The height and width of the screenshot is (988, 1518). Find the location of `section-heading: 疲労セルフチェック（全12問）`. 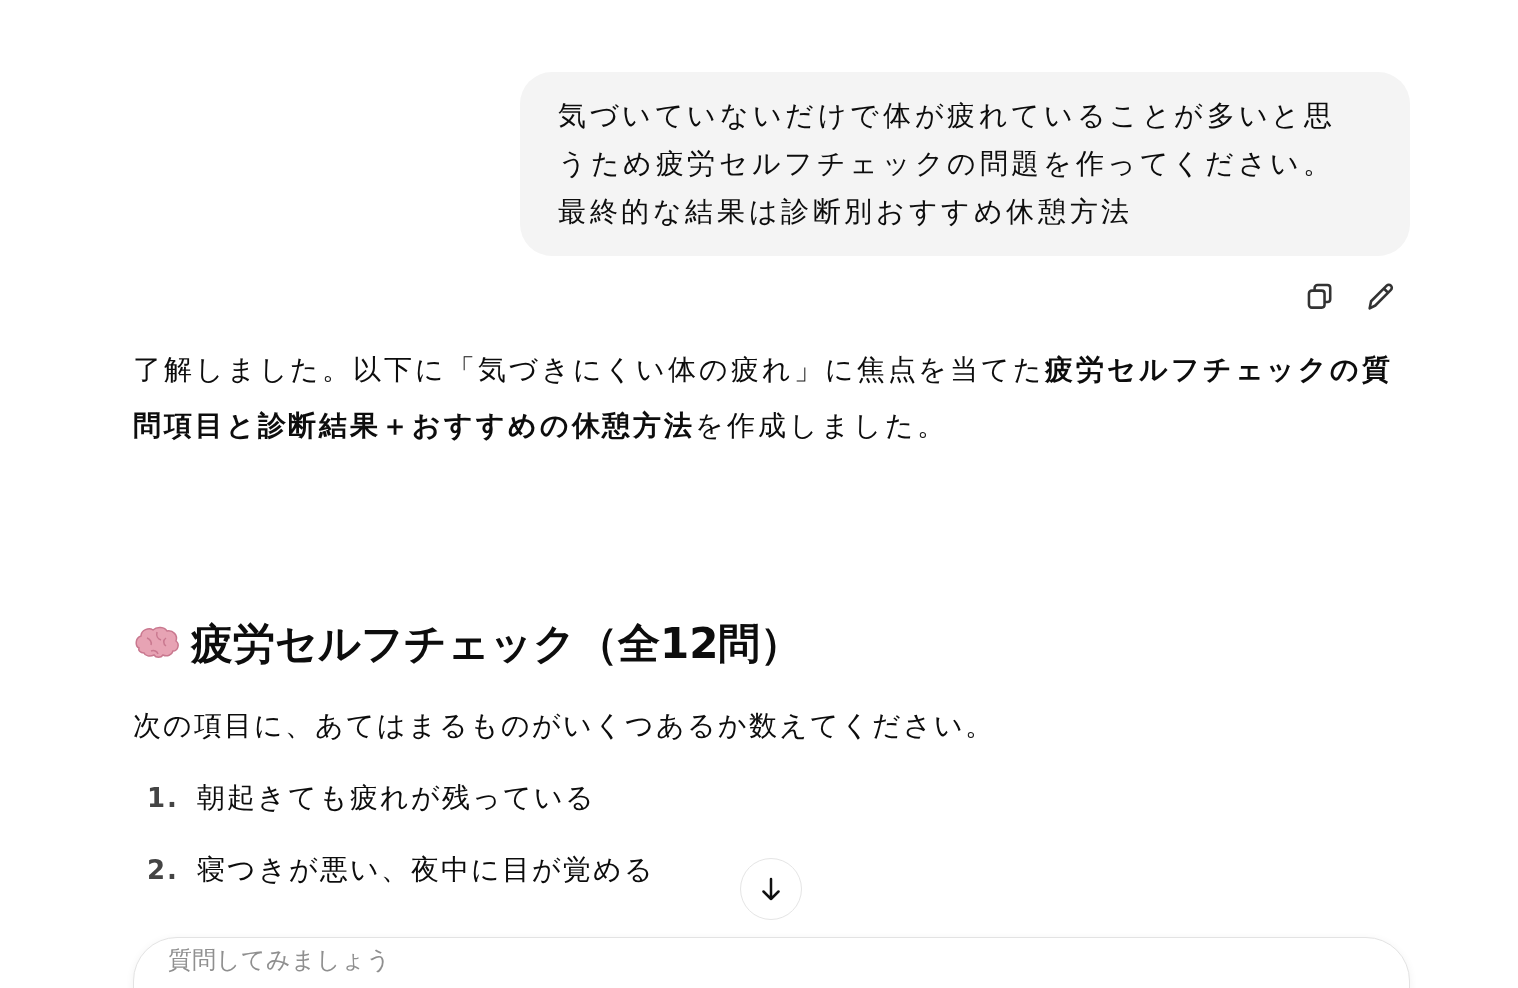

section-heading: 疲労セルフチェック（全12問） is located at coordinates (497, 644).